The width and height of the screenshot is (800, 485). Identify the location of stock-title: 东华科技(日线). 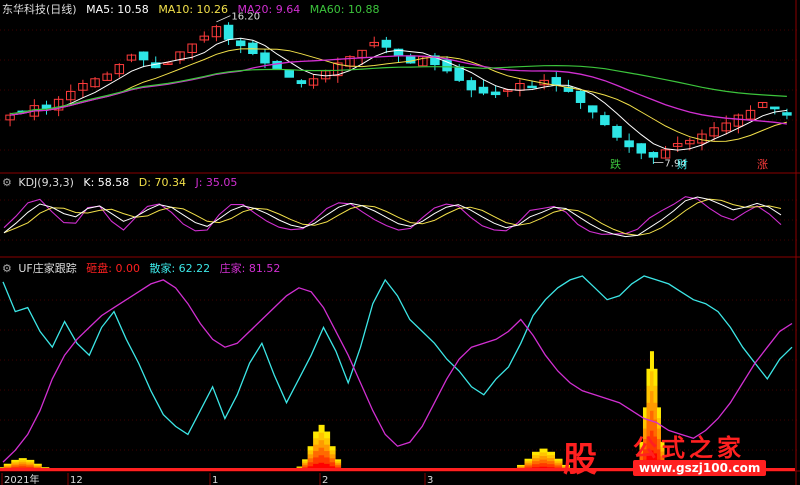
(39, 9).